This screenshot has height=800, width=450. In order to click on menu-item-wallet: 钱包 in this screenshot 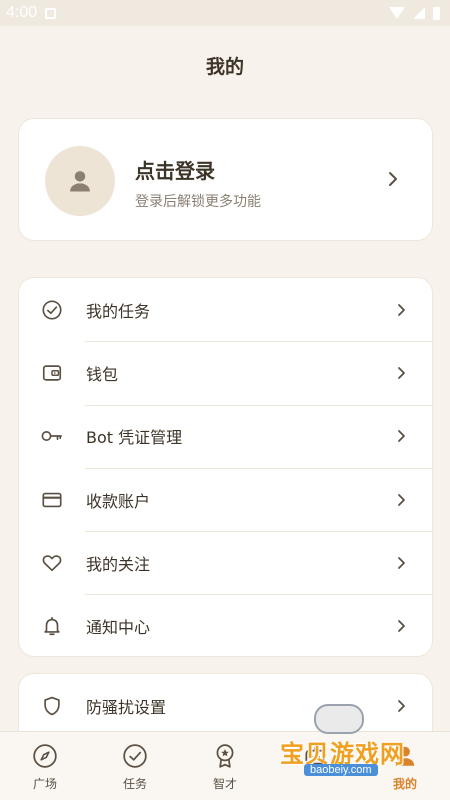, I will do `click(225, 372)`.